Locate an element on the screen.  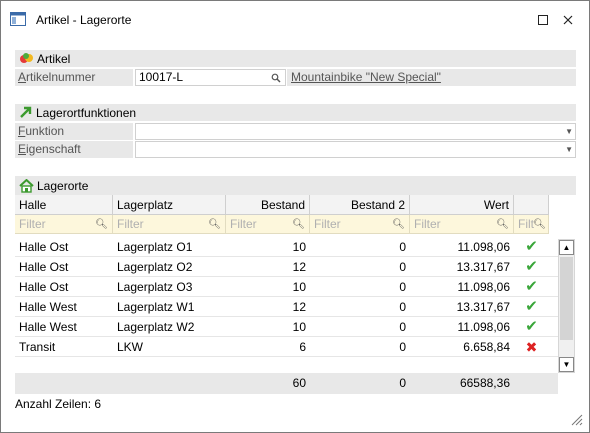
close-button is located at coordinates (568, 20).